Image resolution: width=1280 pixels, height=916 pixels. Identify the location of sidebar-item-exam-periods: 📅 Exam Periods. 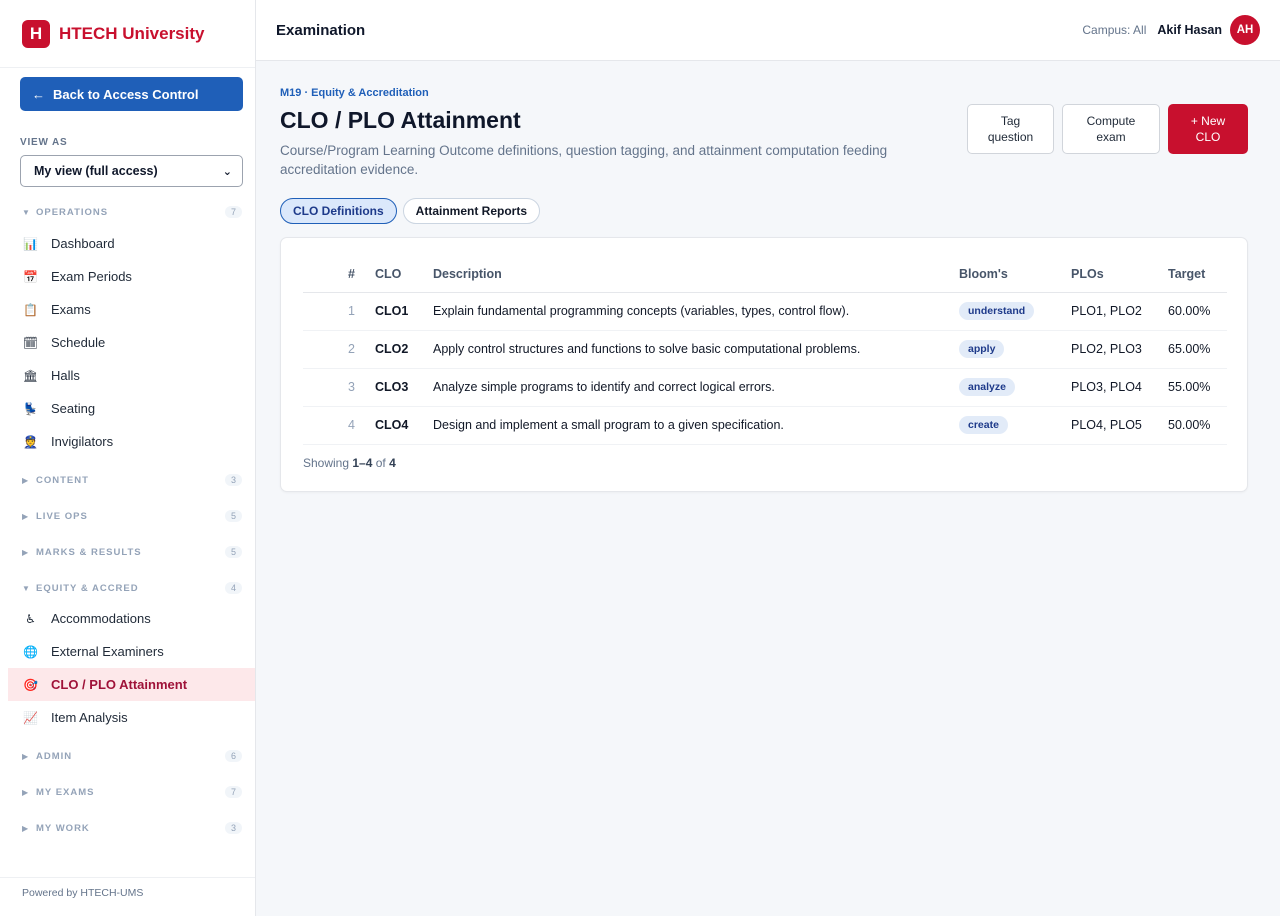
(131, 276).